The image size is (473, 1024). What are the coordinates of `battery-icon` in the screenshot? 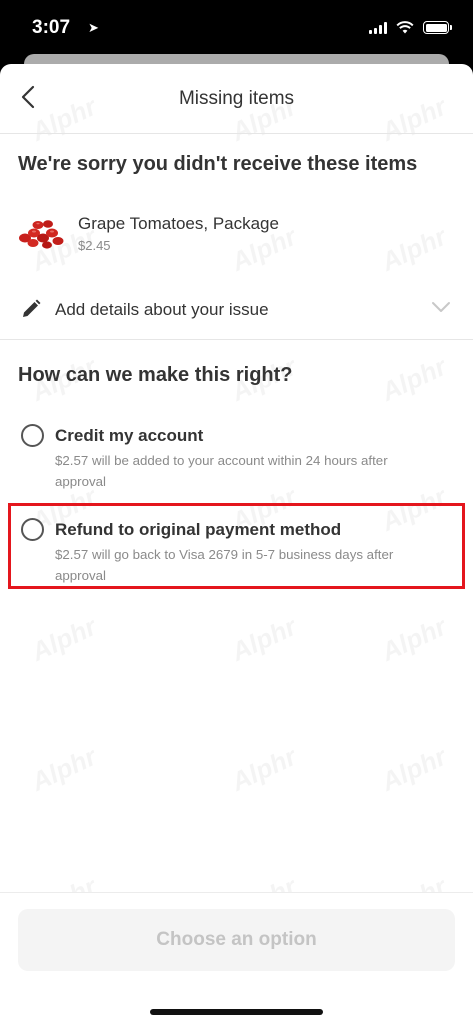 It's located at (437, 27).